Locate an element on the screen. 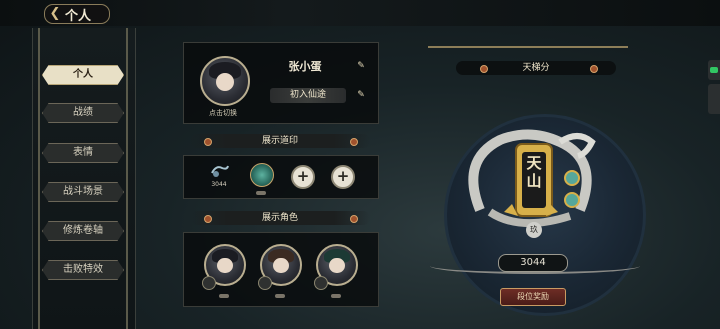  nav-item-profile: 个人 is located at coordinates (83, 75).